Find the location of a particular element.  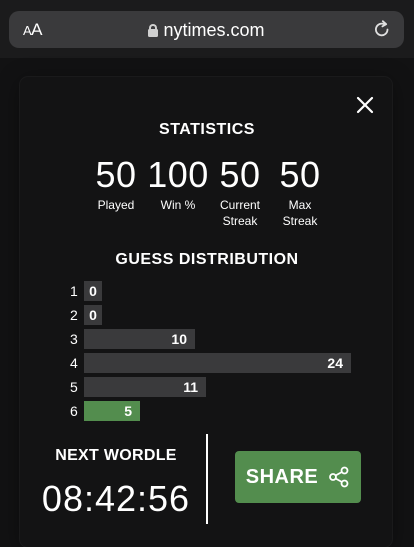

statistics-title: STATISTICS is located at coordinates (207, 129).